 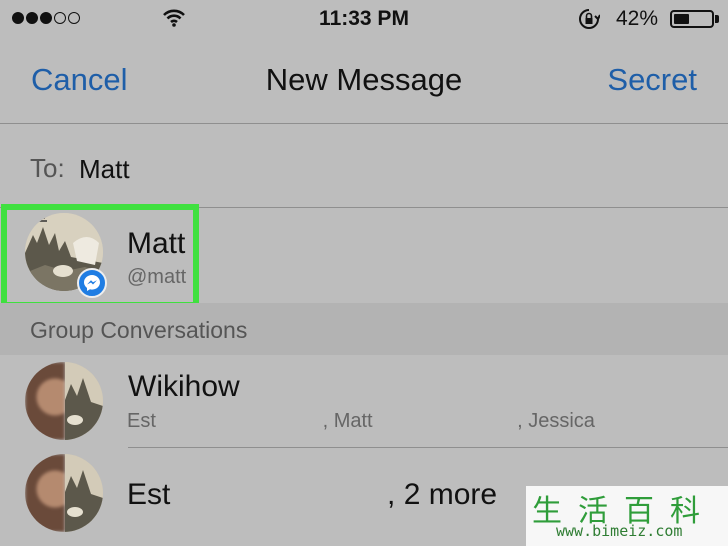 I want to click on secret-button: Secret, so click(x=652, y=80).